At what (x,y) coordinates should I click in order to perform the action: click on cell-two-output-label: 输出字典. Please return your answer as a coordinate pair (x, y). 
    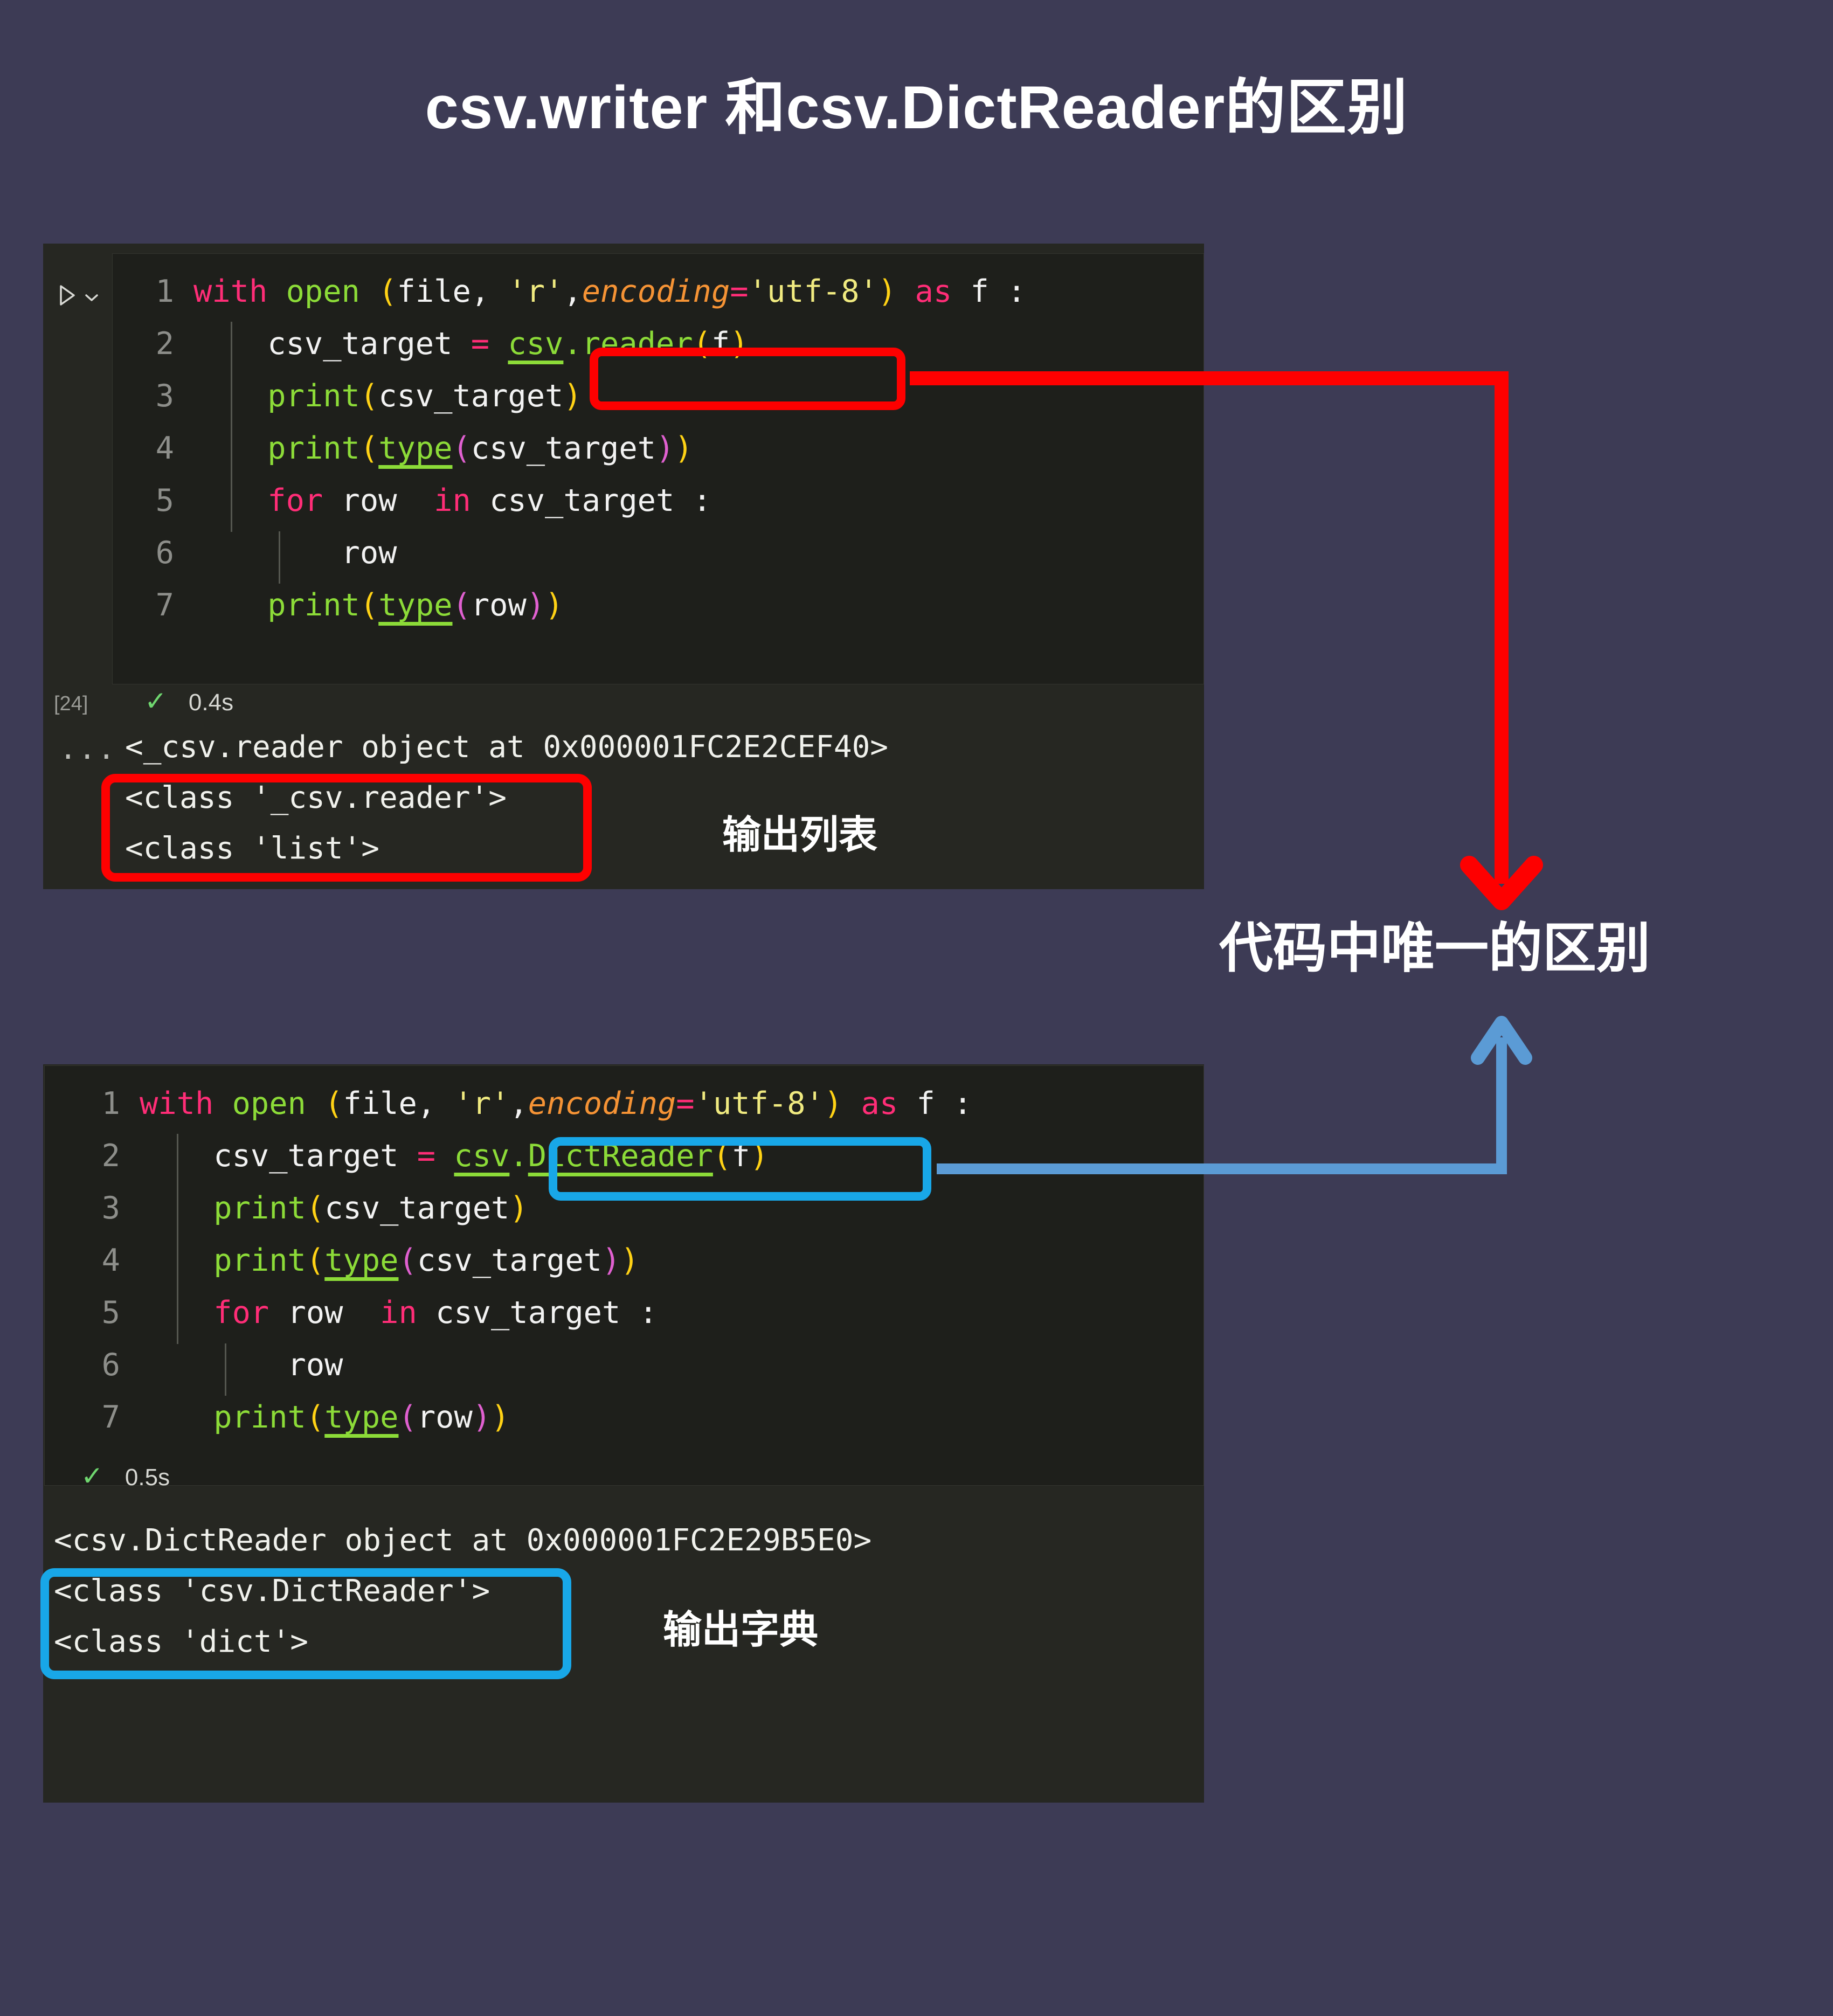
    Looking at the image, I should click on (741, 1630).